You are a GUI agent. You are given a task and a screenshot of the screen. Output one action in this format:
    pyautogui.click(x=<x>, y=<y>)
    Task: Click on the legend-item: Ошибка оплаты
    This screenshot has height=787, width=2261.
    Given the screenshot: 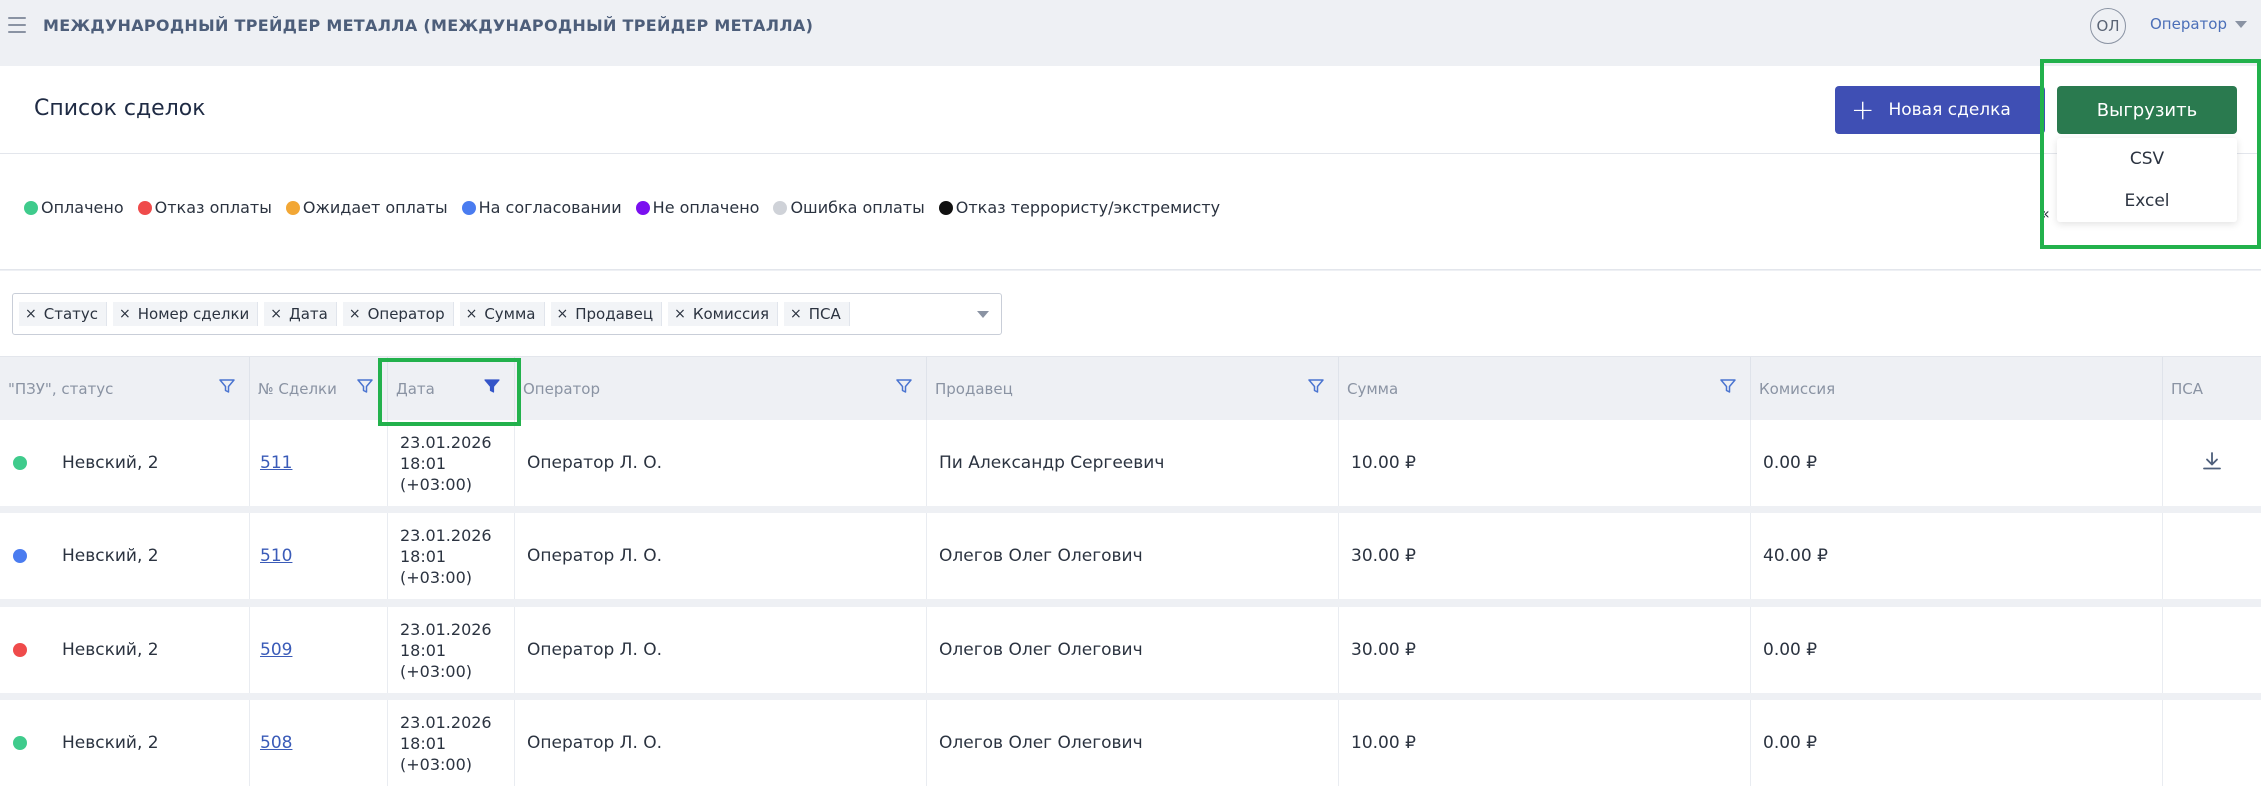 What is the action you would take?
    pyautogui.click(x=849, y=207)
    